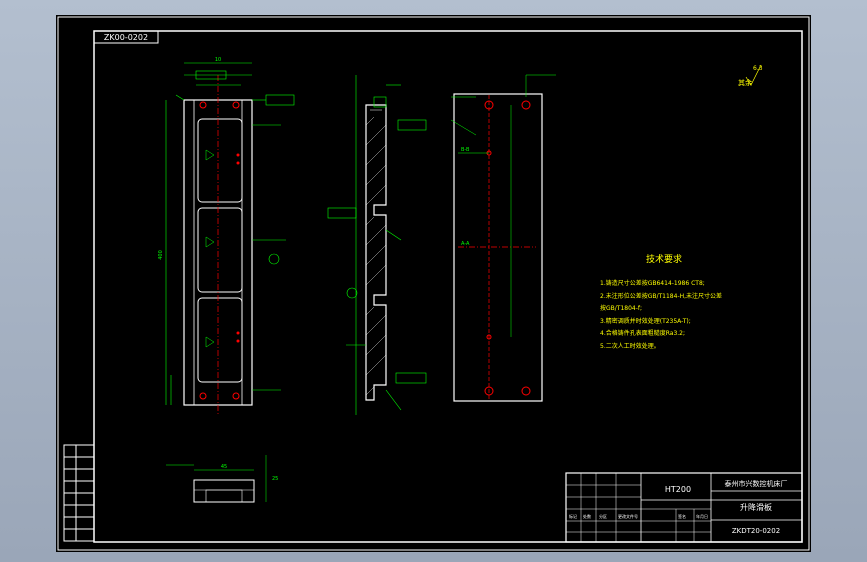 The width and height of the screenshot is (867, 562). I want to click on dim-top-width: 10, so click(218, 60).